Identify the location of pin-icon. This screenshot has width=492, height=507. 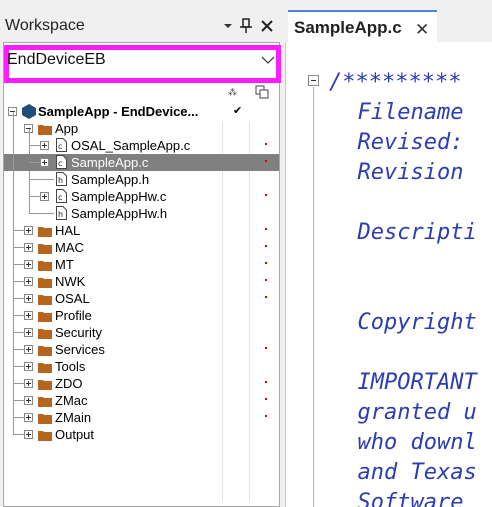
(246, 26).